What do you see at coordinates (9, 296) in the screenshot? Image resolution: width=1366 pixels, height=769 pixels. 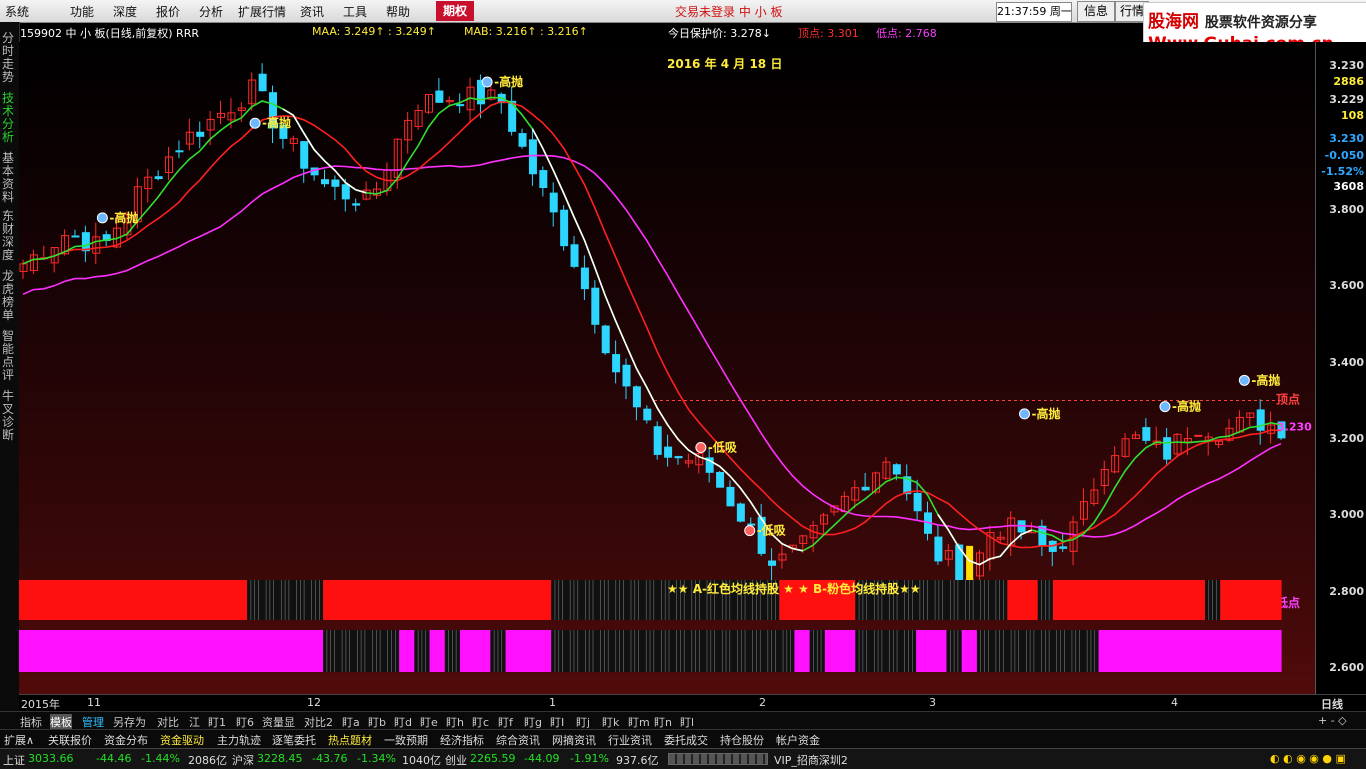 I see `rail-item-4: 龙虎榜单` at bounding box center [9, 296].